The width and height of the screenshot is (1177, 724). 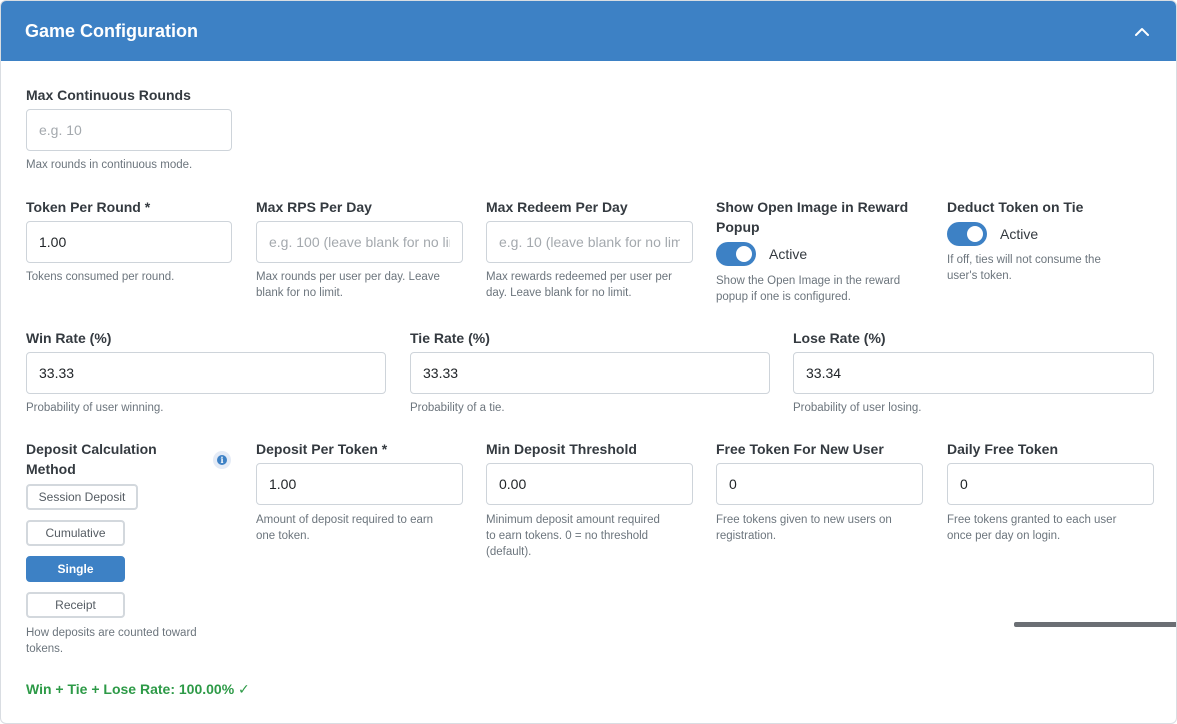 What do you see at coordinates (1019, 234) in the screenshot?
I see `deduct-token-on-tie-state: Active` at bounding box center [1019, 234].